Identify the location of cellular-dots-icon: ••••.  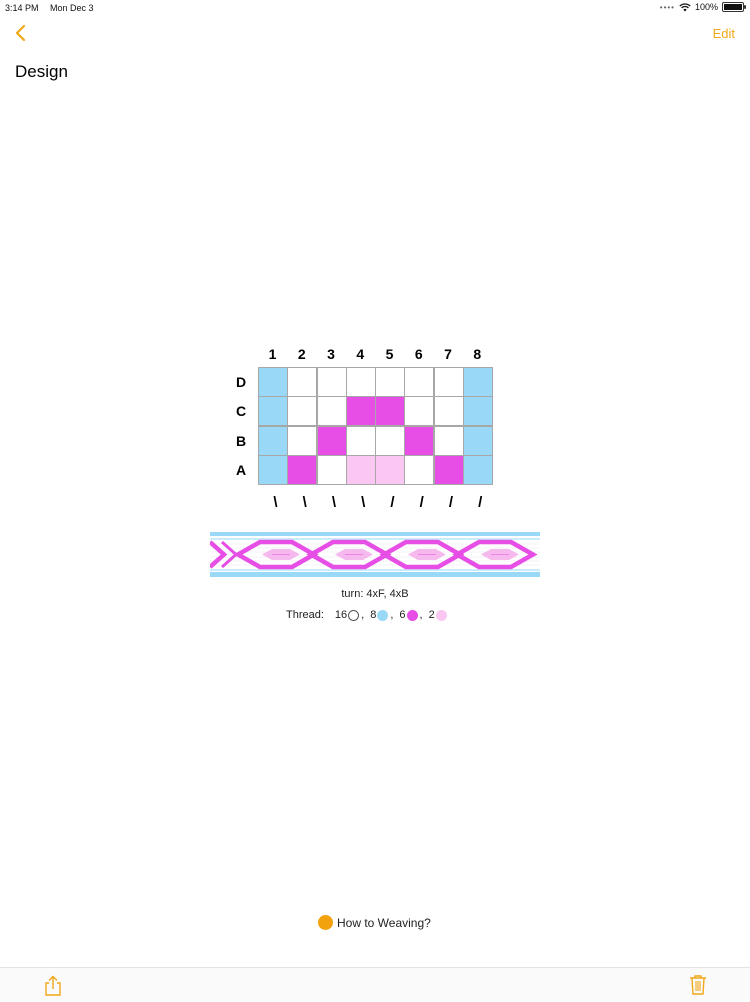
(667, 7).